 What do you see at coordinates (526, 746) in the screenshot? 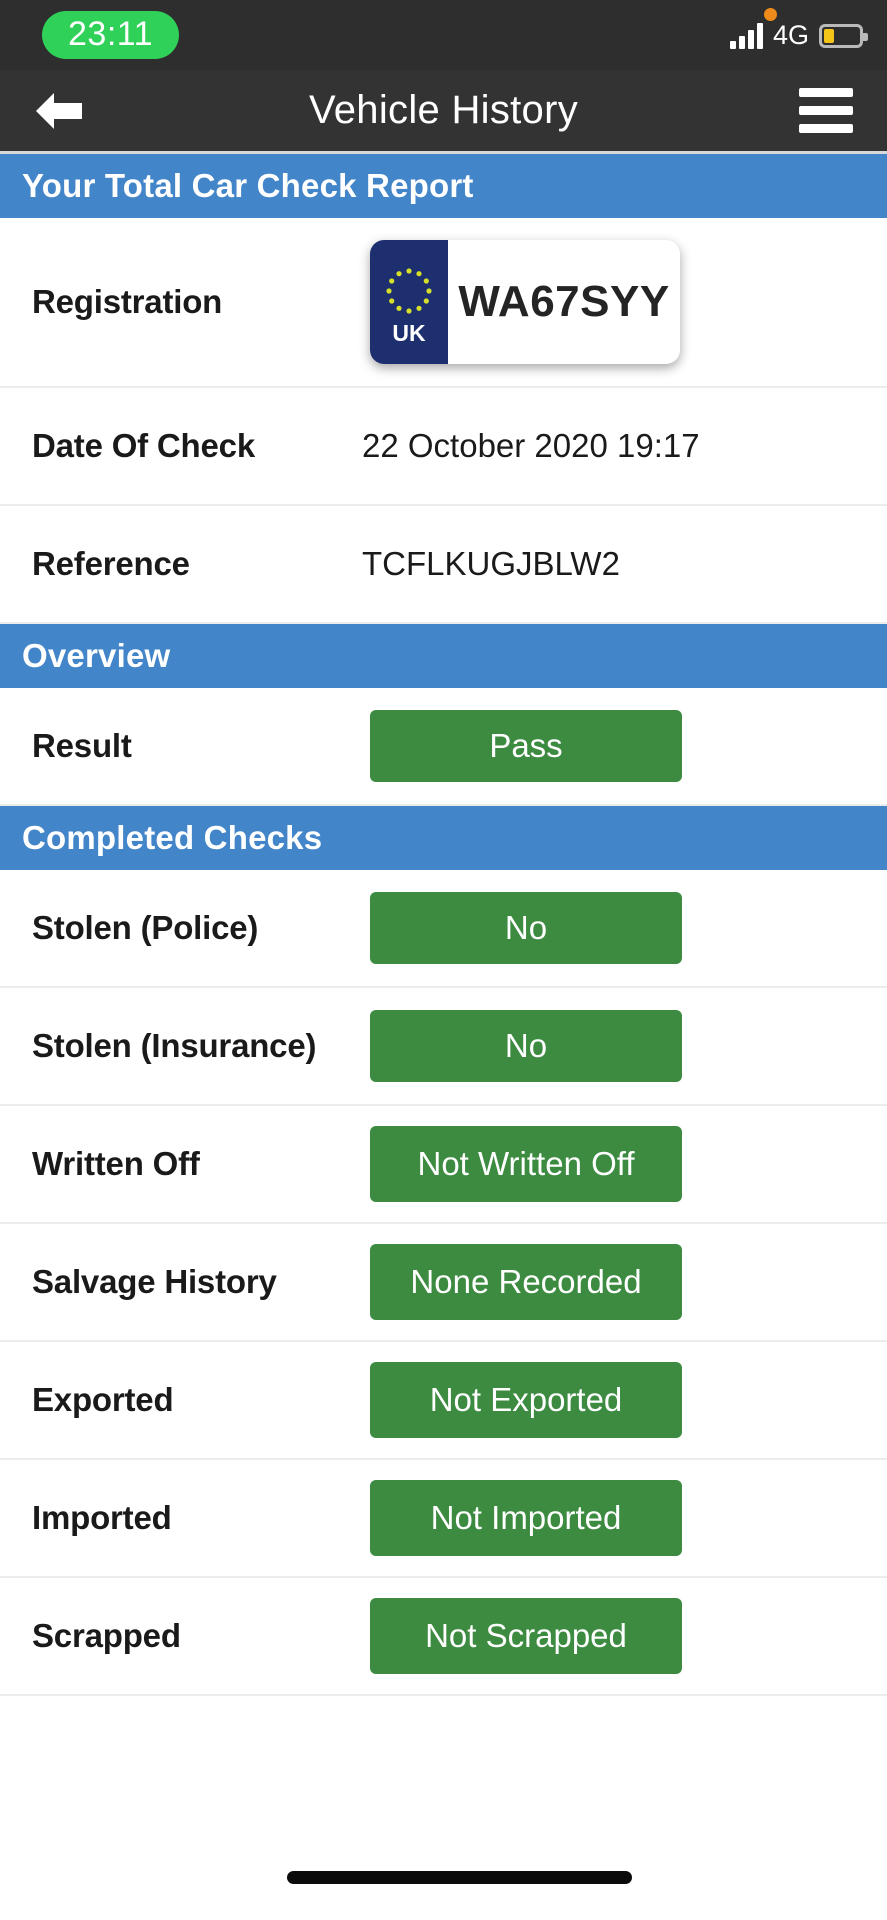
I see `status-badge: Pass` at bounding box center [526, 746].